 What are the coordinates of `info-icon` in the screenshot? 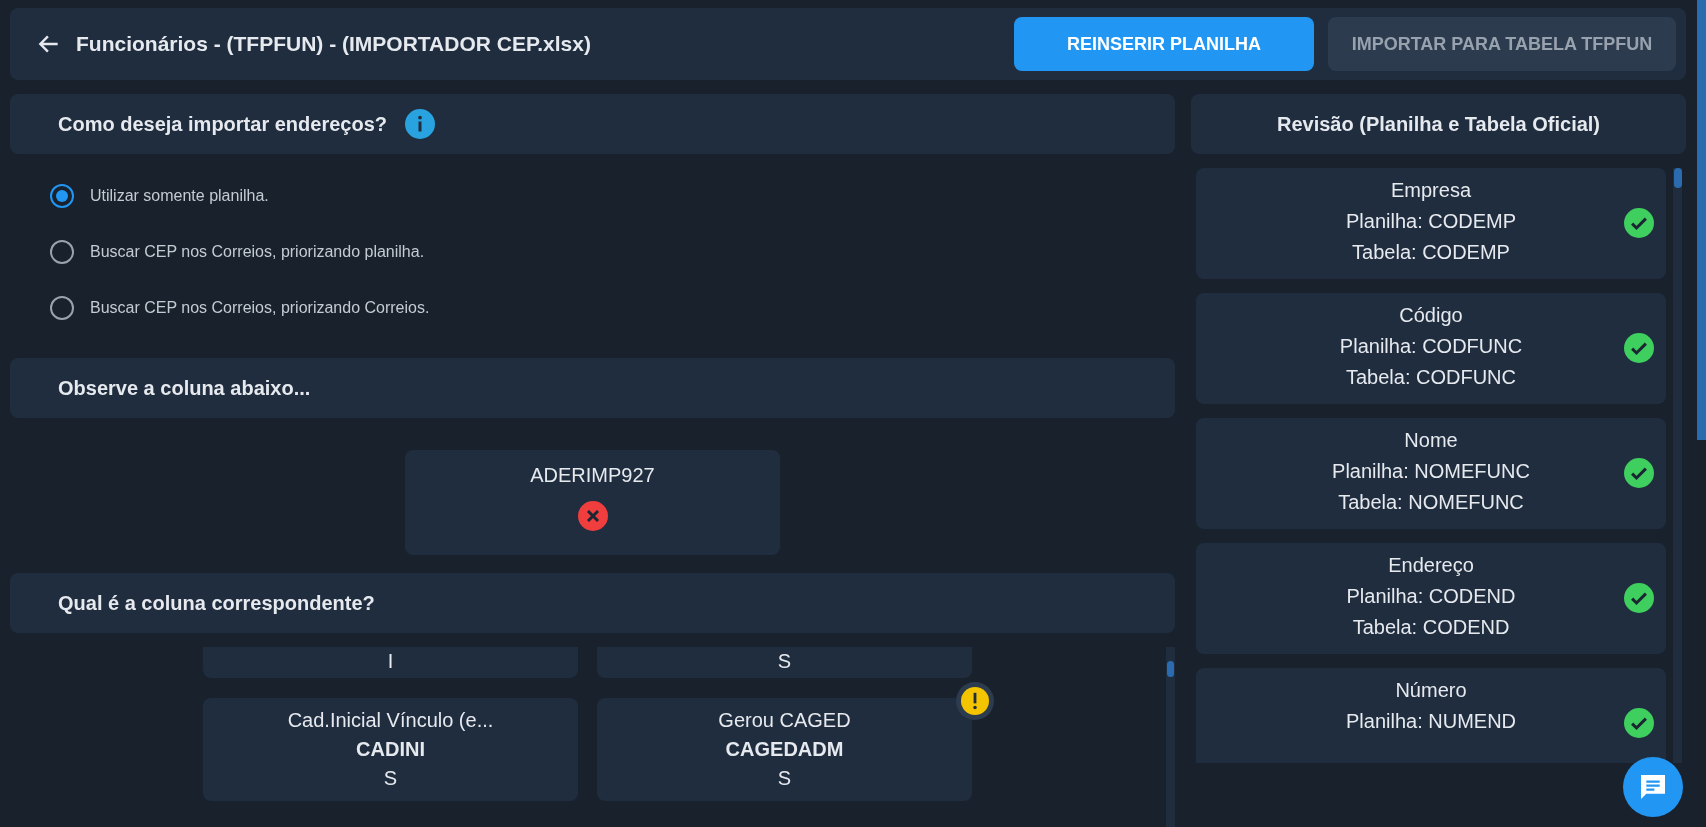 It's located at (420, 124).